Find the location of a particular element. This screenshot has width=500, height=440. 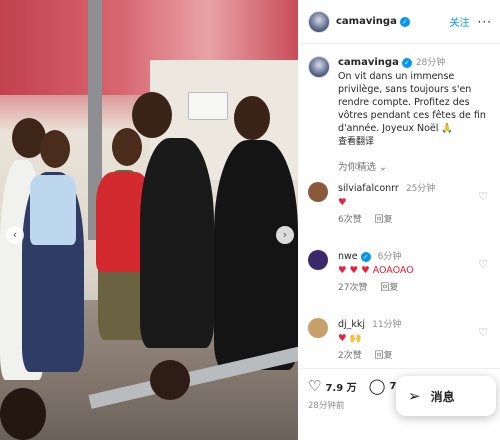

photo-girl-shirt is located at coordinates (53, 210).